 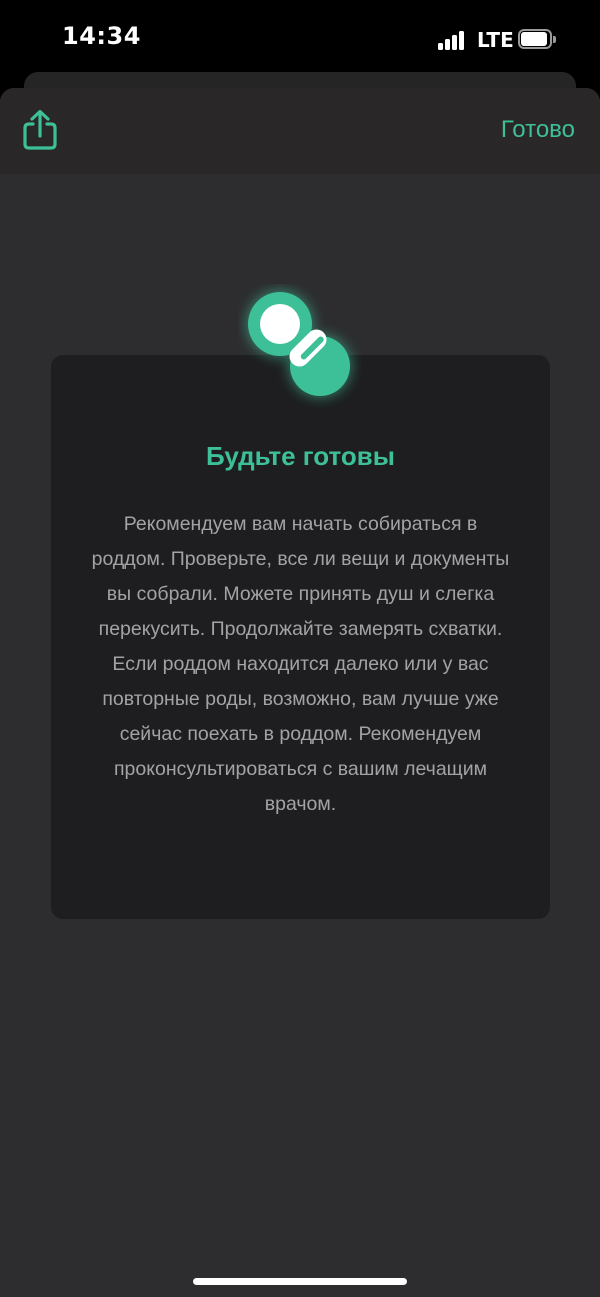 I want to click on share-button, so click(x=40, y=130).